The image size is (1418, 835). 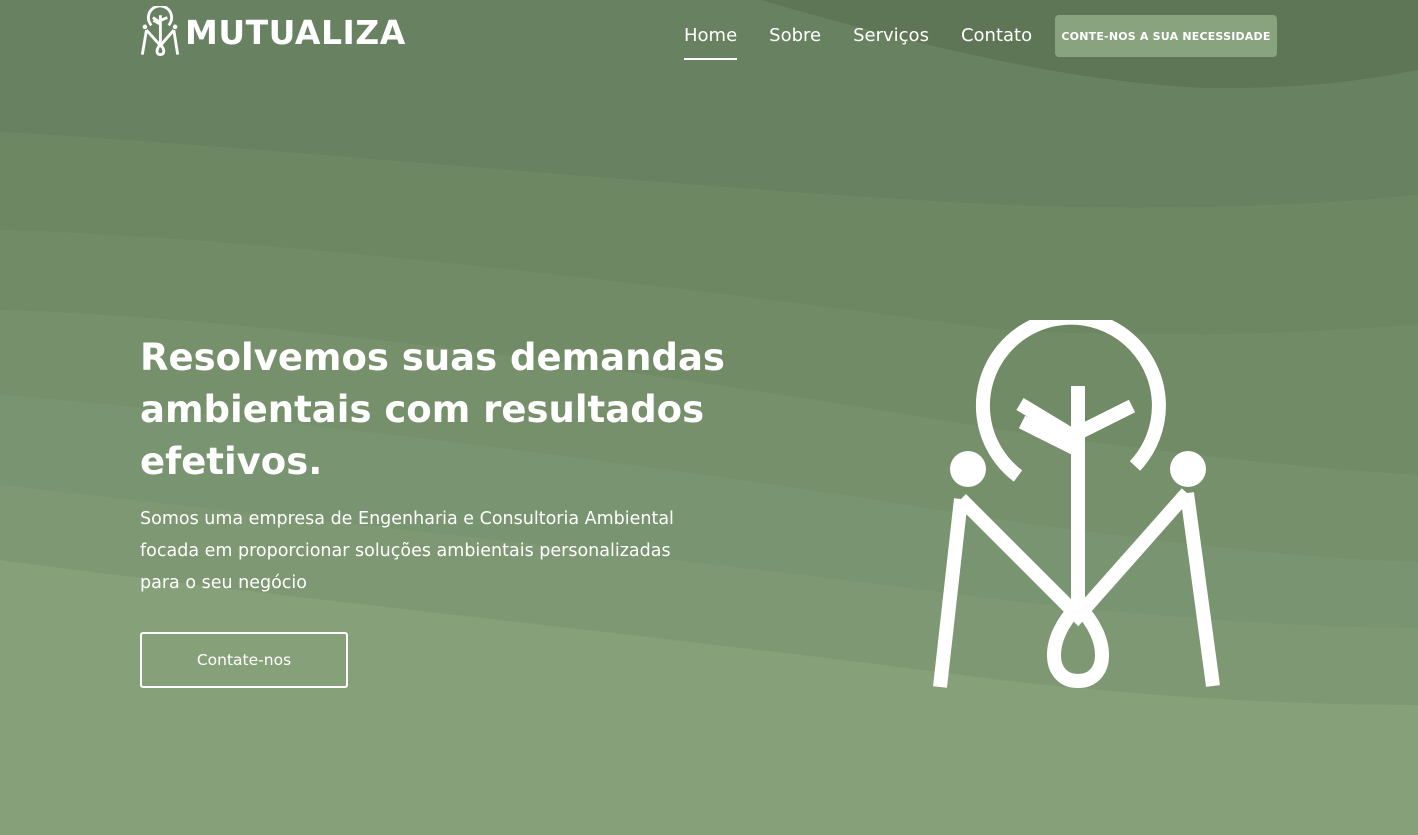 I want to click on main-nav: Home Sobre Serviços Contato, so click(x=874, y=42).